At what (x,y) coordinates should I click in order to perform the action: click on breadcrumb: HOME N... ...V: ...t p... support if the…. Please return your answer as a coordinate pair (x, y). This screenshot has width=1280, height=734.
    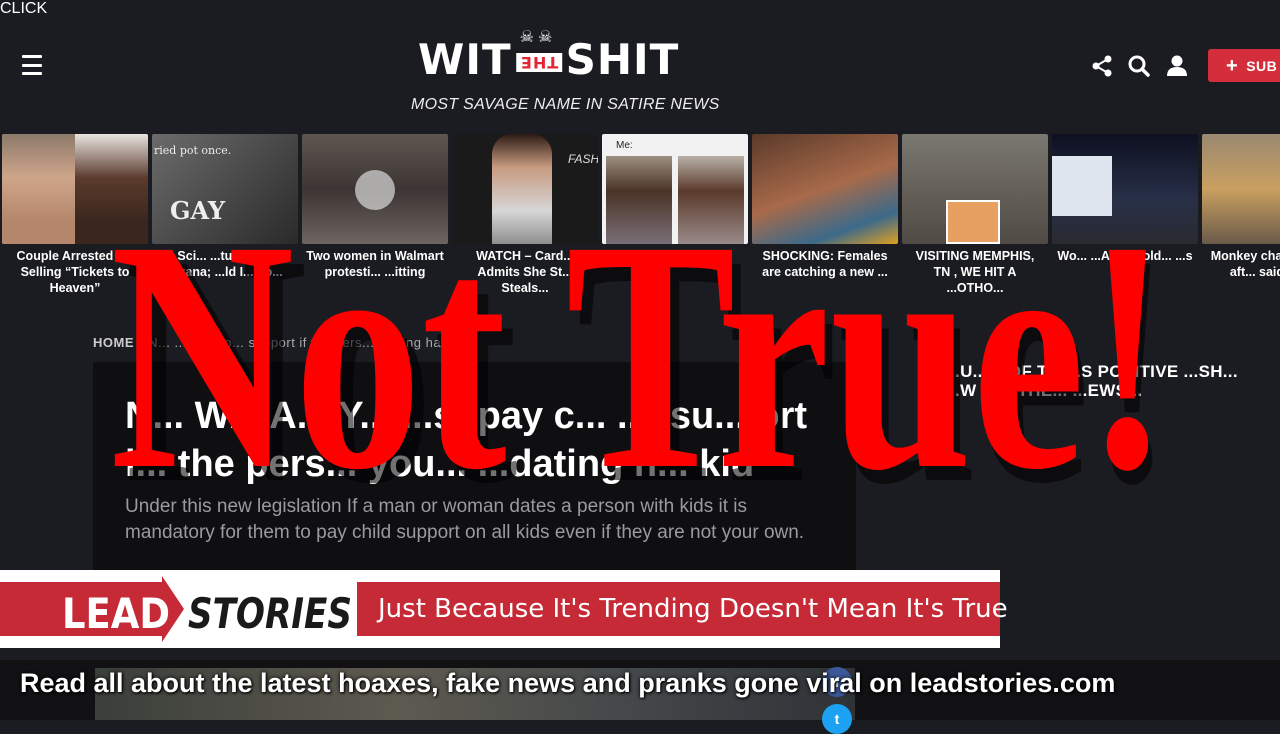
    Looking at the image, I should click on (273, 342).